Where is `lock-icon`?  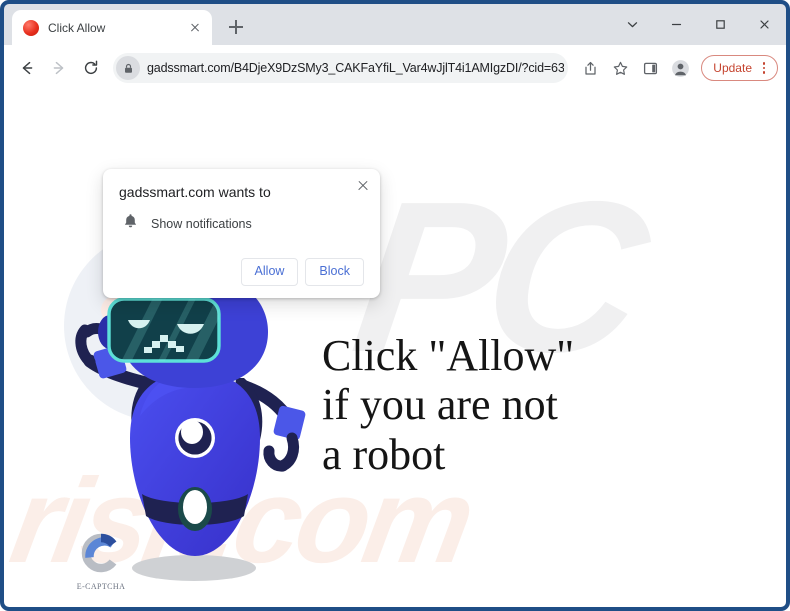 lock-icon is located at coordinates (128, 68).